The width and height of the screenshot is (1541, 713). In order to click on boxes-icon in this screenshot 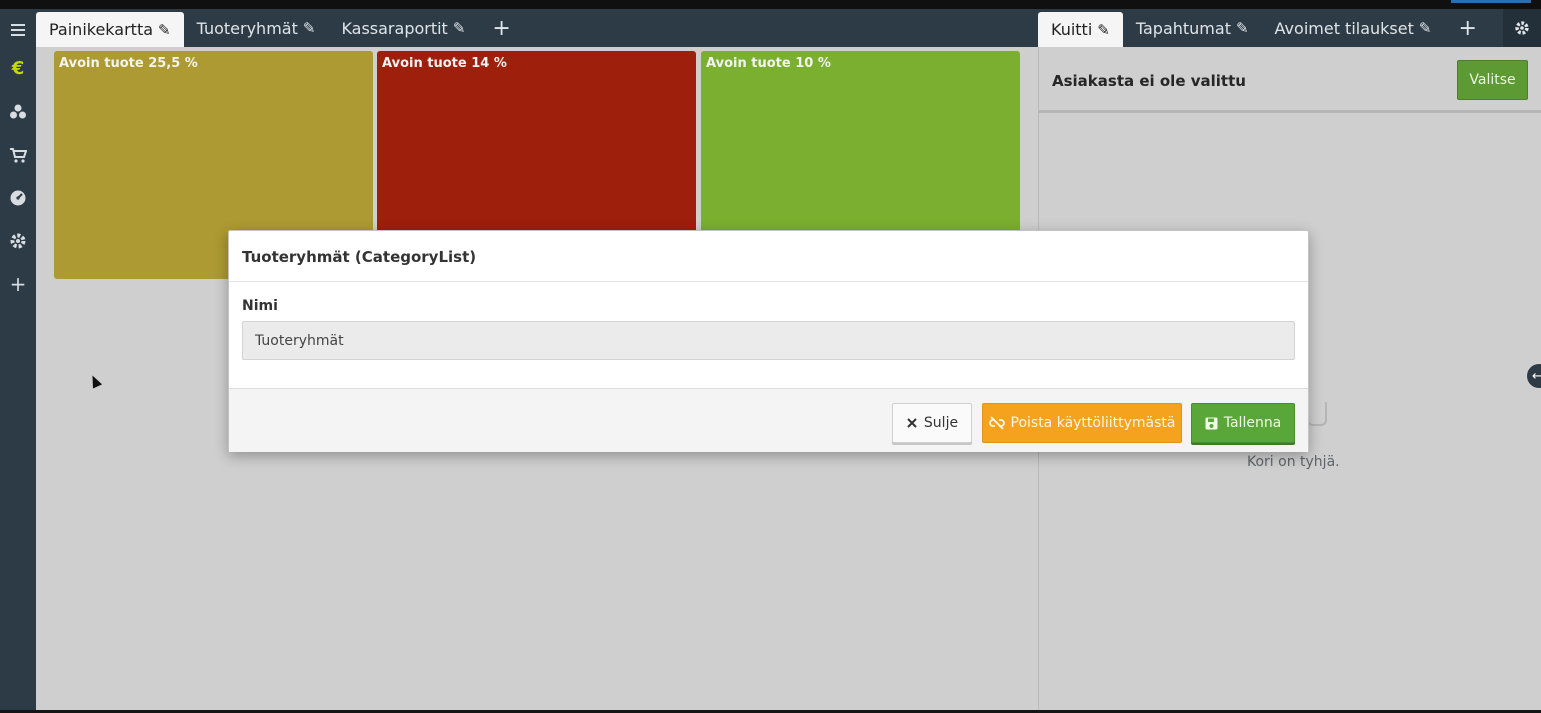, I will do `click(18, 111)`.